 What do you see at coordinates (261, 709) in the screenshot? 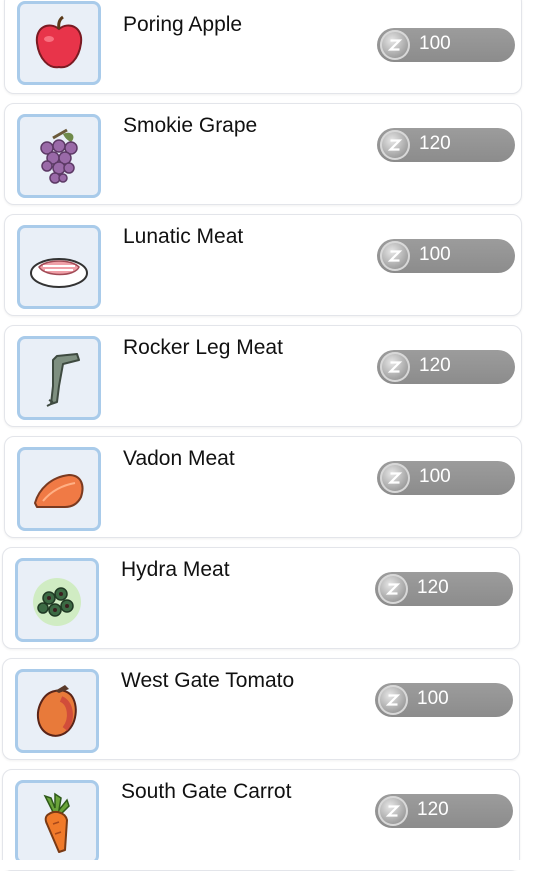
I see `shop-item-row: West Gate Tomato 100` at bounding box center [261, 709].